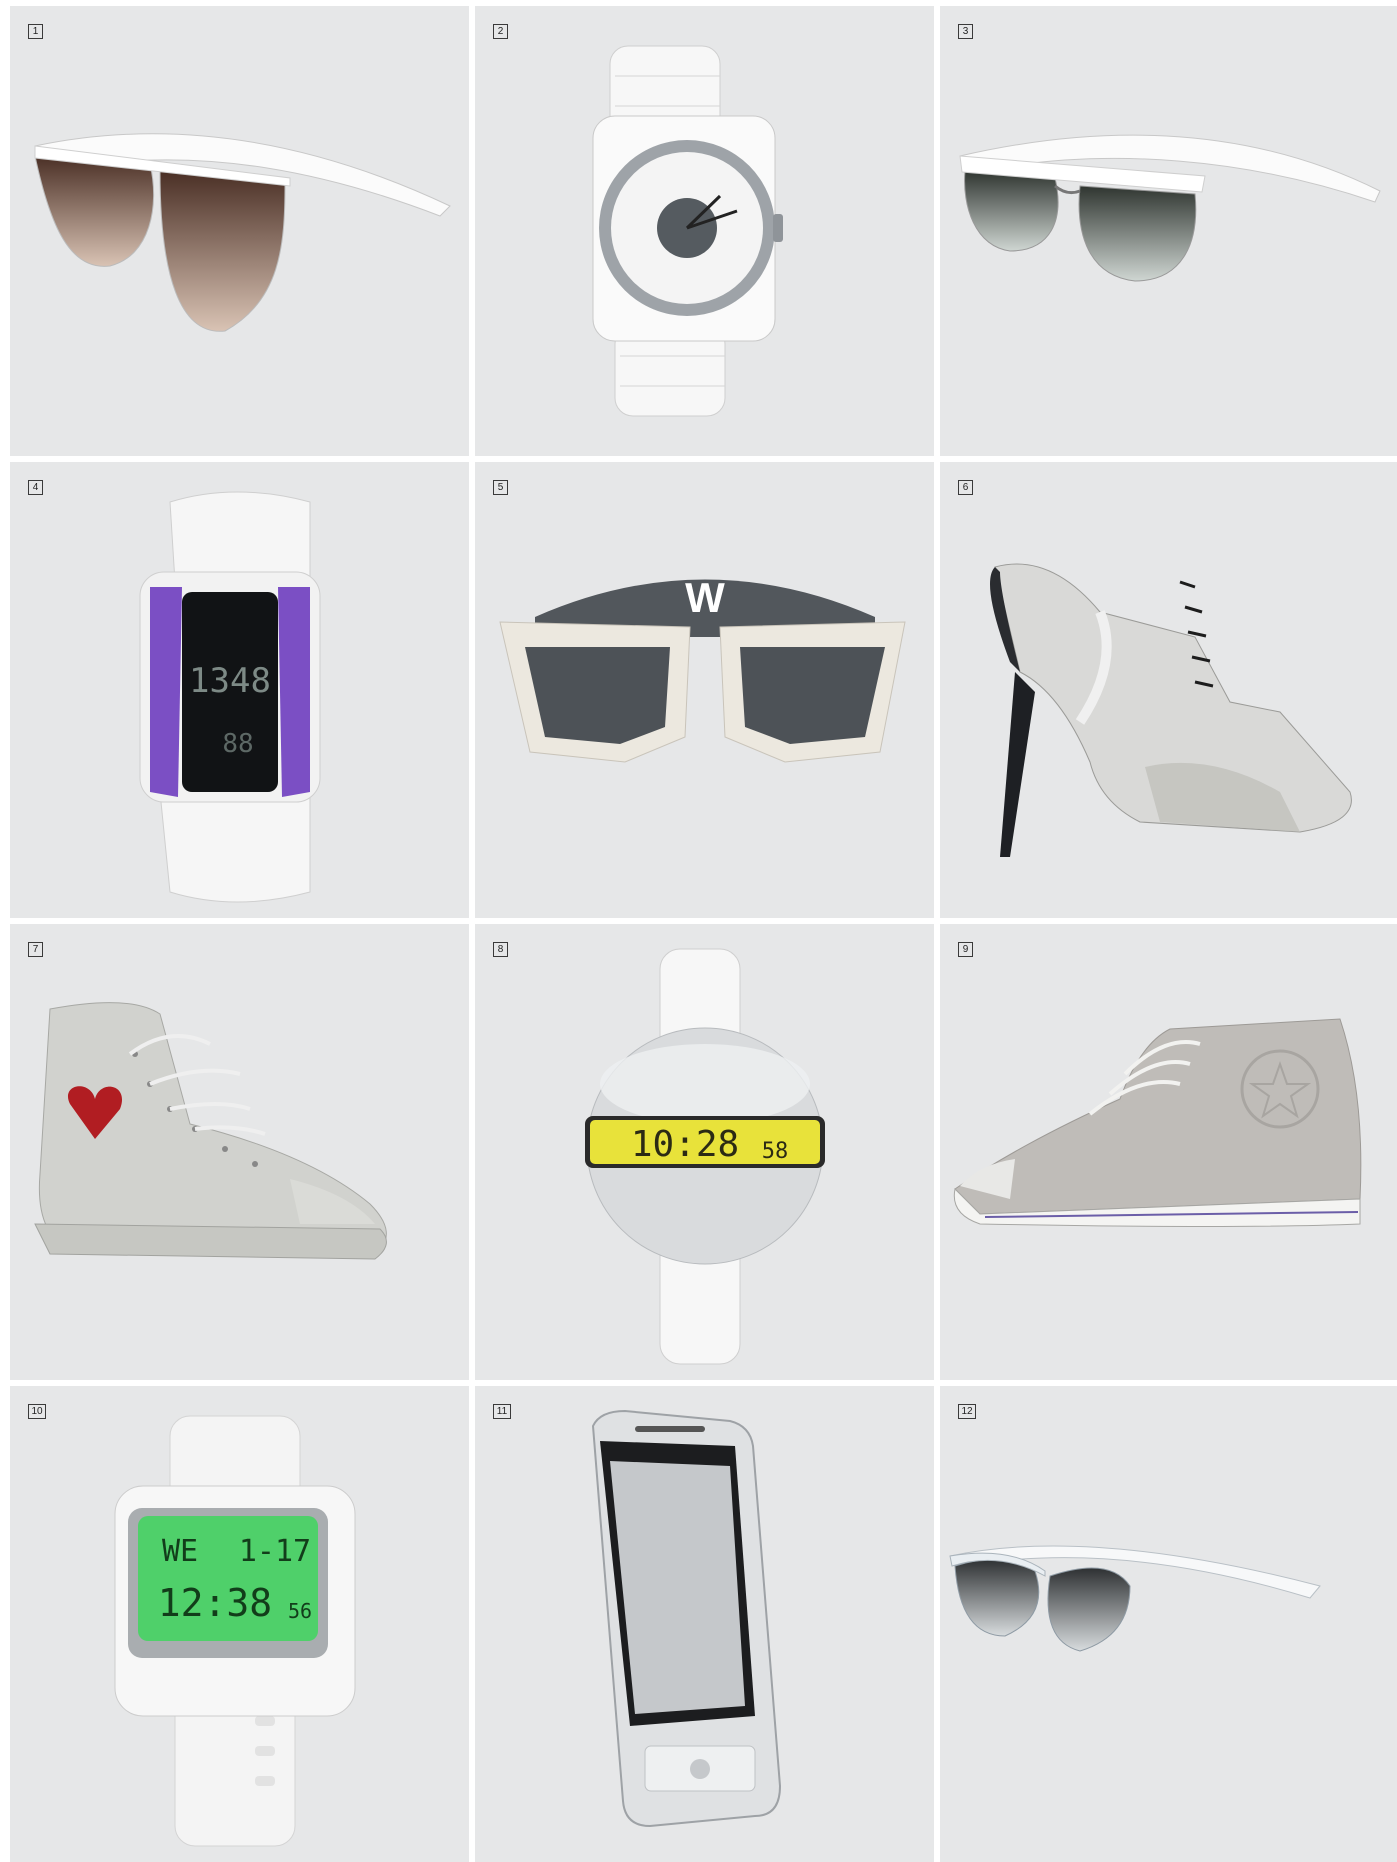  Describe the element at coordinates (215, 1603) in the screenshot. I see `svg-text: 12:38` at that location.